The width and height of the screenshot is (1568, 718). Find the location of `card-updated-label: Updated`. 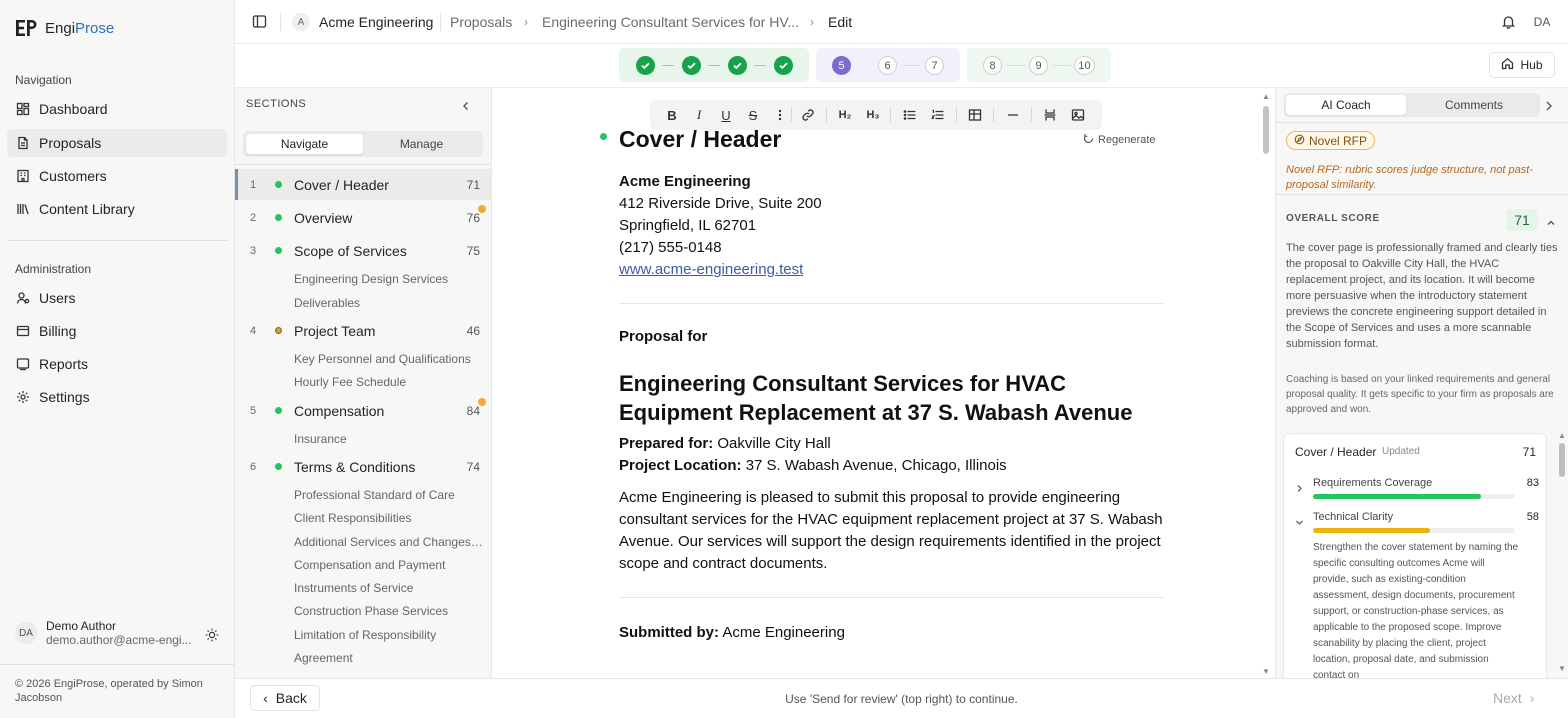

card-updated-label: Updated is located at coordinates (1401, 451).